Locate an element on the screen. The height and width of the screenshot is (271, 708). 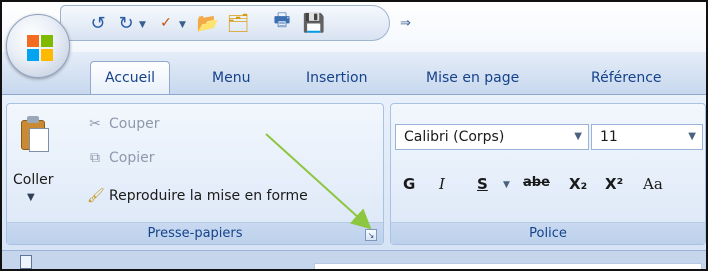
tab-menu: Menu is located at coordinates (231, 77).